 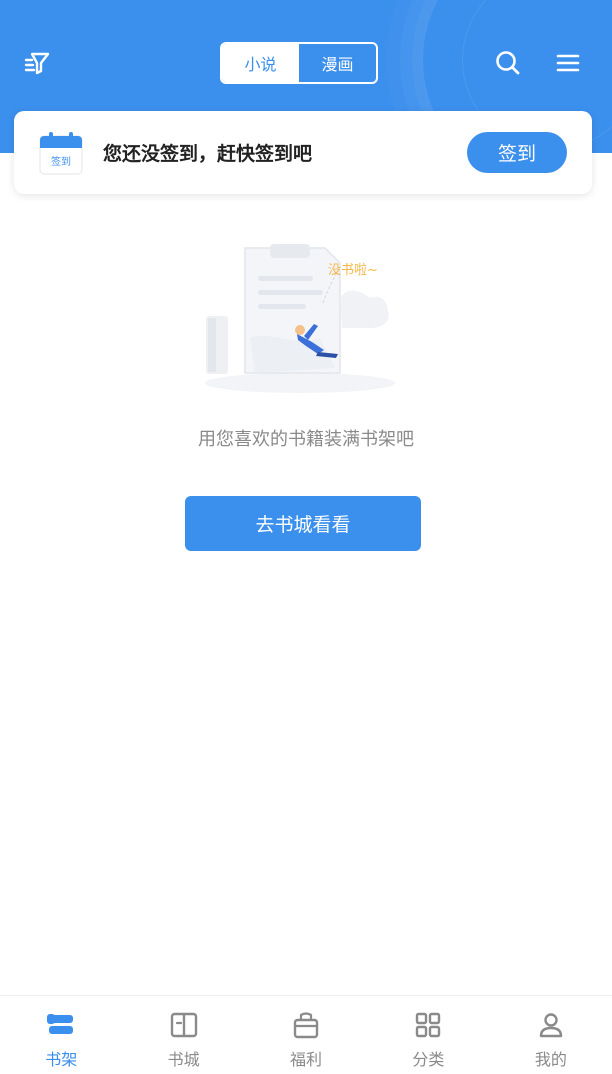 I want to click on illustration-caption: 没书啦~, so click(x=353, y=270).